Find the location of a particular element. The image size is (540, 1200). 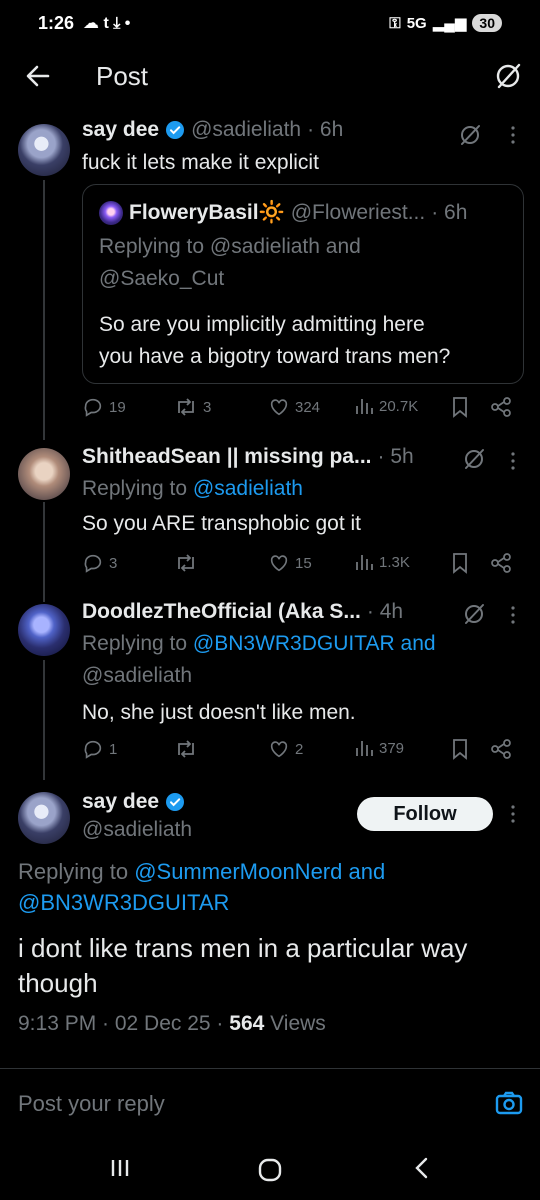

replying-to: Replying to @BN3WR3DGUITAR and is located at coordinates (259, 644).